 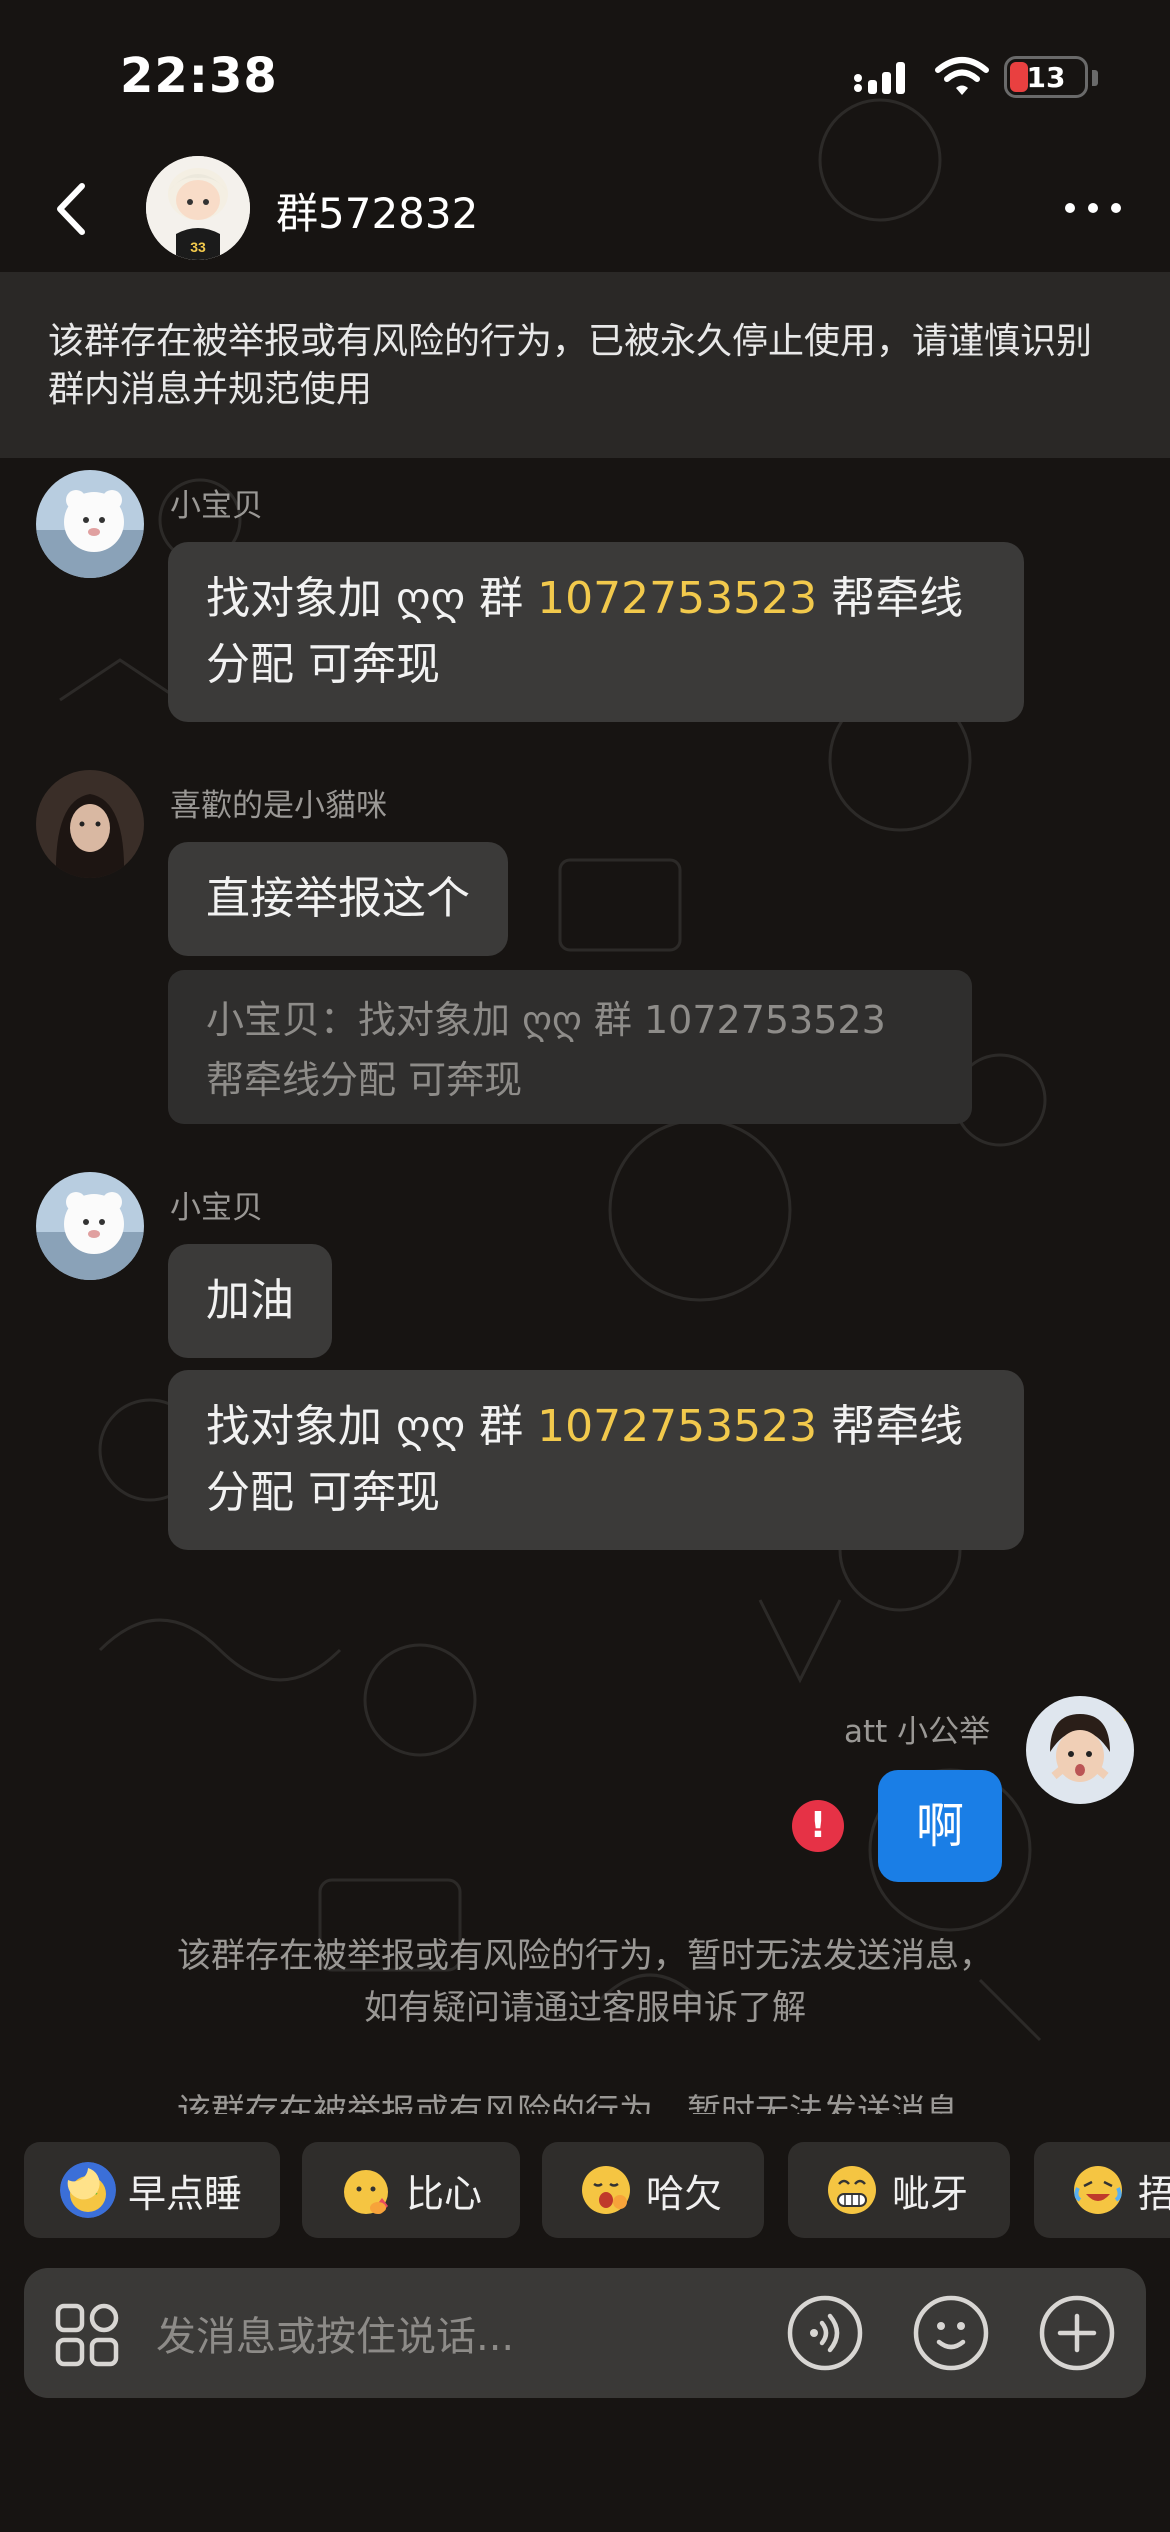 I want to click on battery-cap, so click(x=1095, y=78).